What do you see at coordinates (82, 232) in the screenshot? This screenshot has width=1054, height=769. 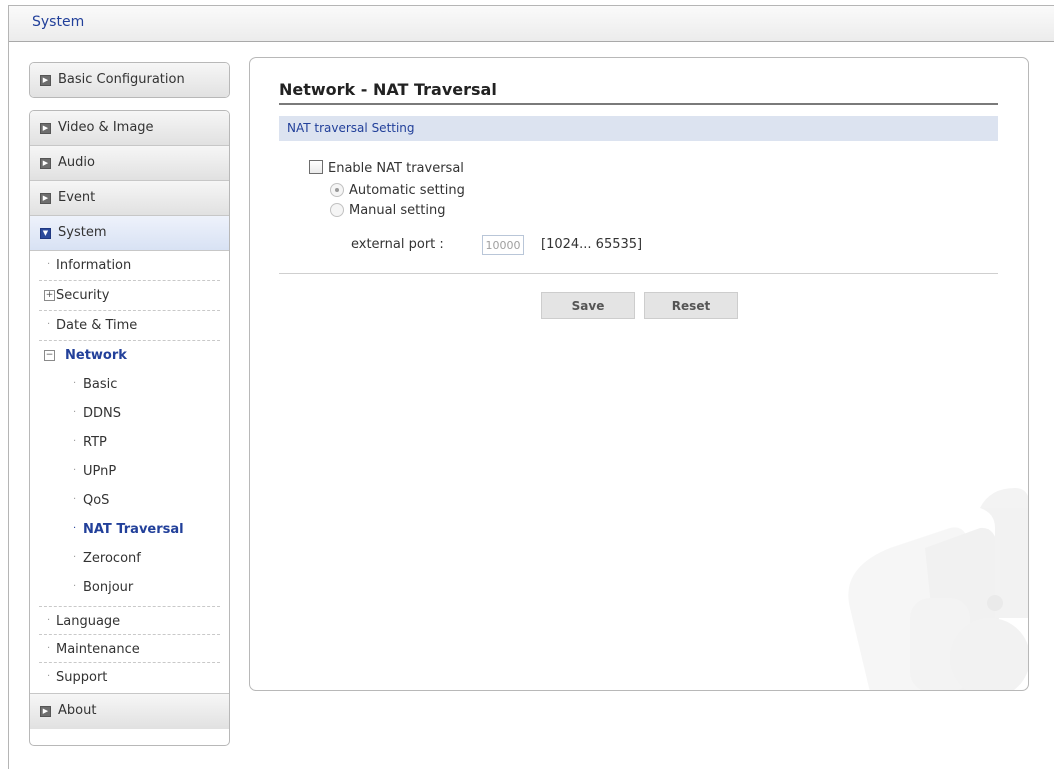 I see `menu-system-label: System` at bounding box center [82, 232].